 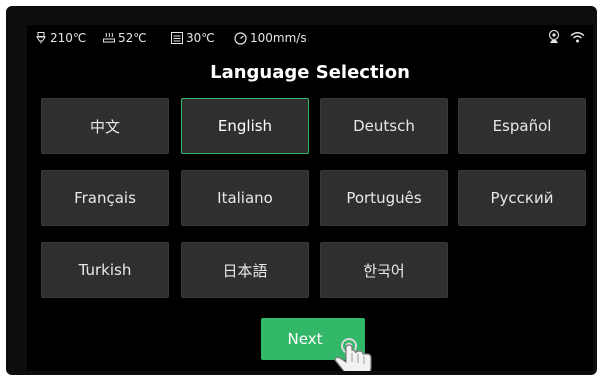 I want to click on nozzle-icon, so click(x=41, y=38).